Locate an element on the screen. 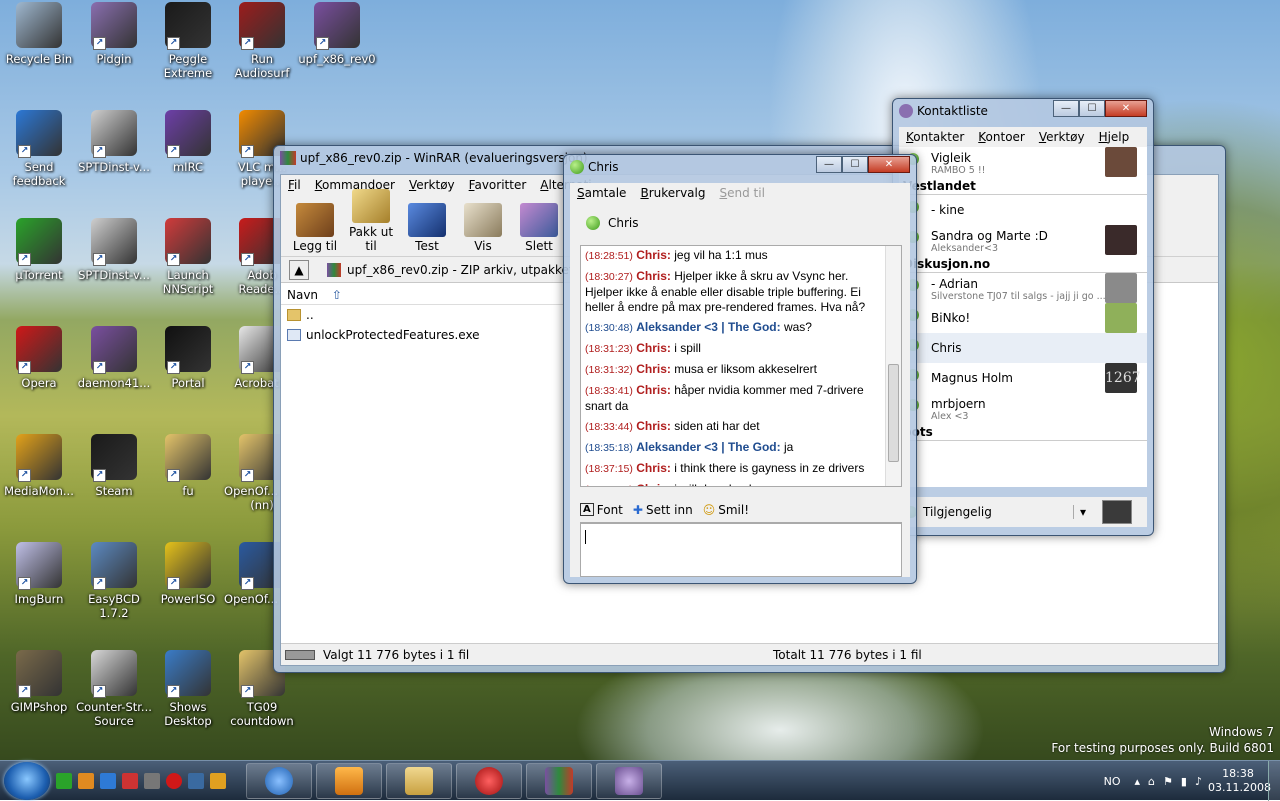  desktop-icon: ↗ ImgBurn is located at coordinates (39, 574).